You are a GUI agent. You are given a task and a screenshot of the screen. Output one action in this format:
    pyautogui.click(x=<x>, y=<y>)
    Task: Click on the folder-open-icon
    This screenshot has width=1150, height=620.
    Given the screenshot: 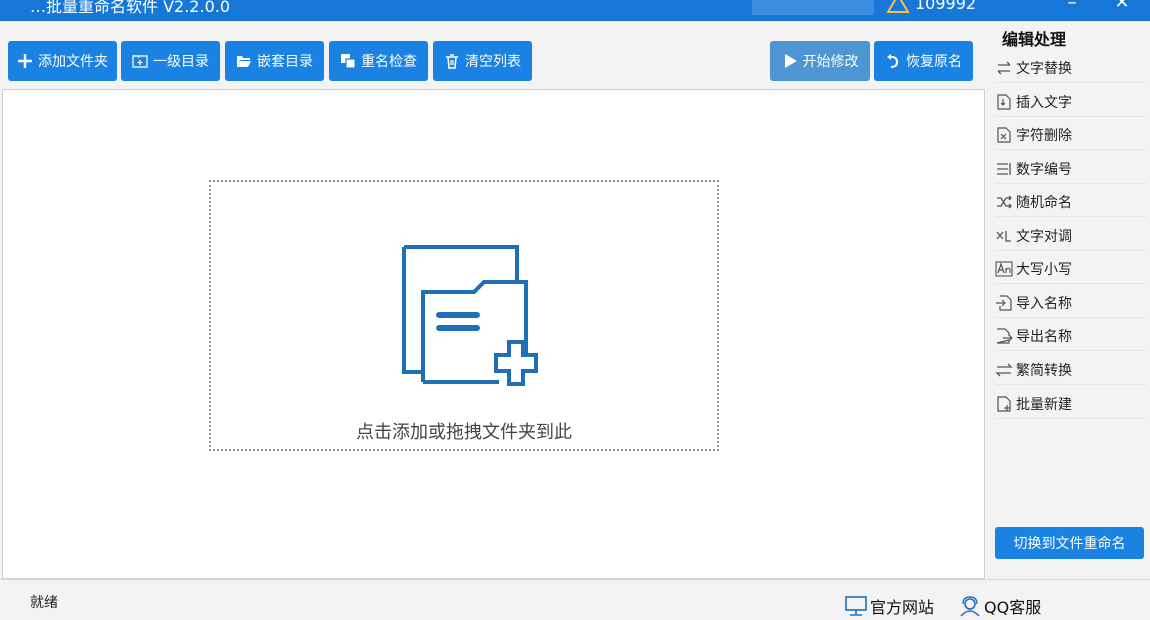 What is the action you would take?
    pyautogui.click(x=244, y=61)
    